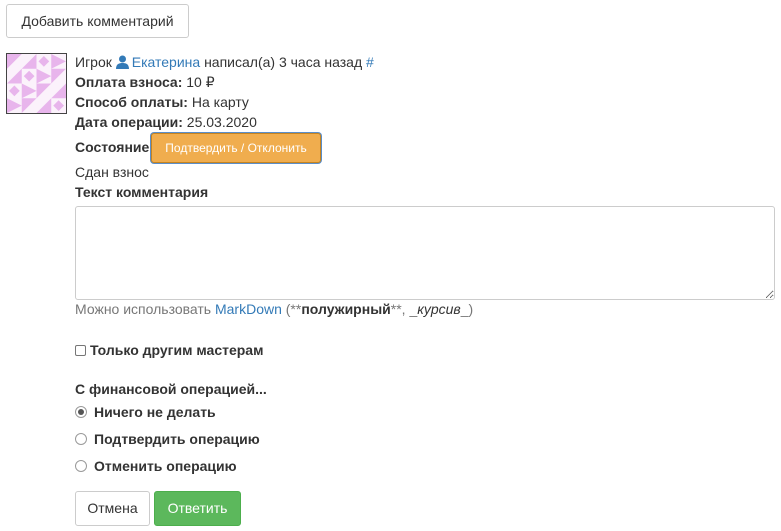 Image resolution: width=781 pixels, height=531 pixels. I want to click on operation-date-value: 25.03.2020, so click(221, 122).